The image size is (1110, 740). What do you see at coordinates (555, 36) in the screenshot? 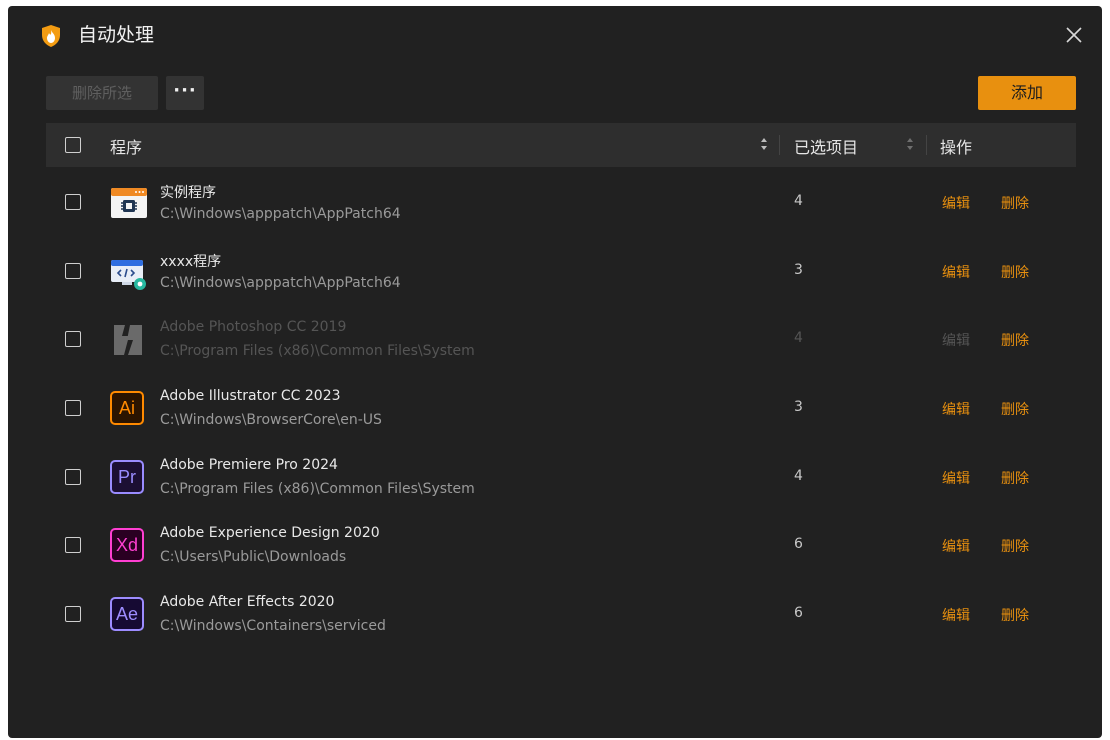
I see `title-bar: 自动处理` at bounding box center [555, 36].